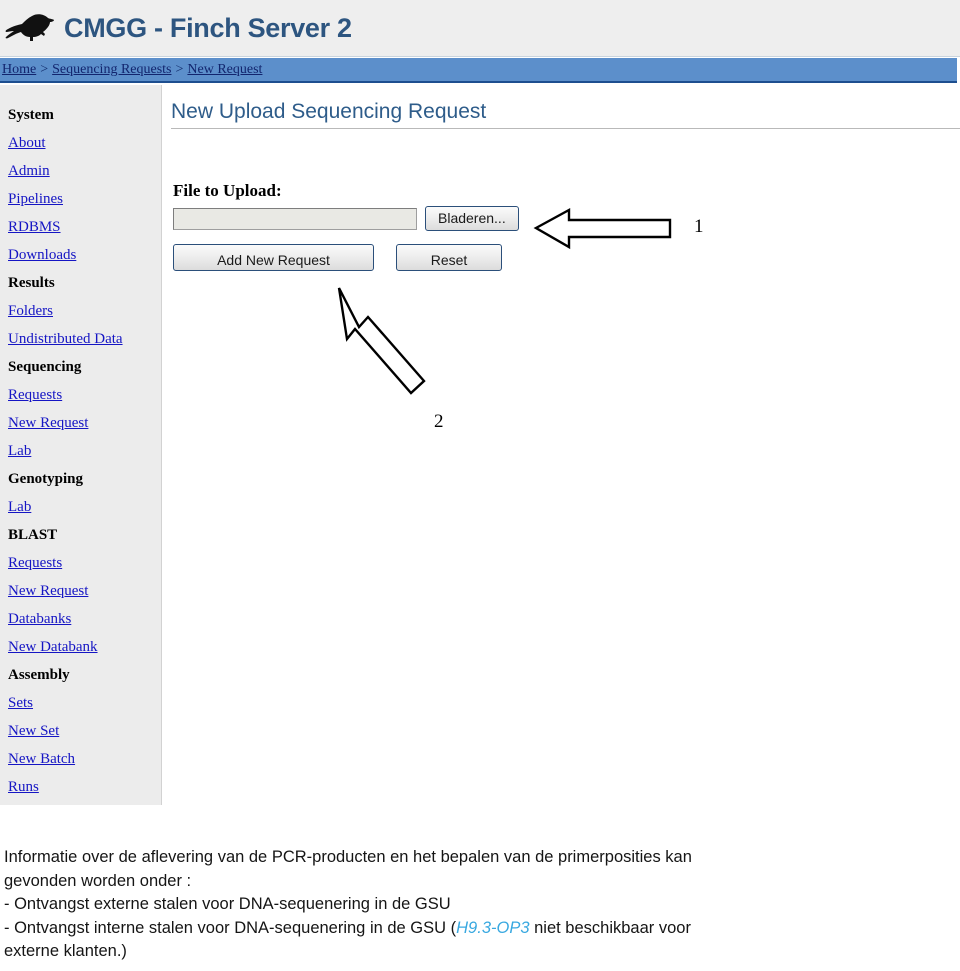 The image size is (960, 971). Describe the element at coordinates (29, 27) in the screenshot. I see `finch-bird-icon` at that location.